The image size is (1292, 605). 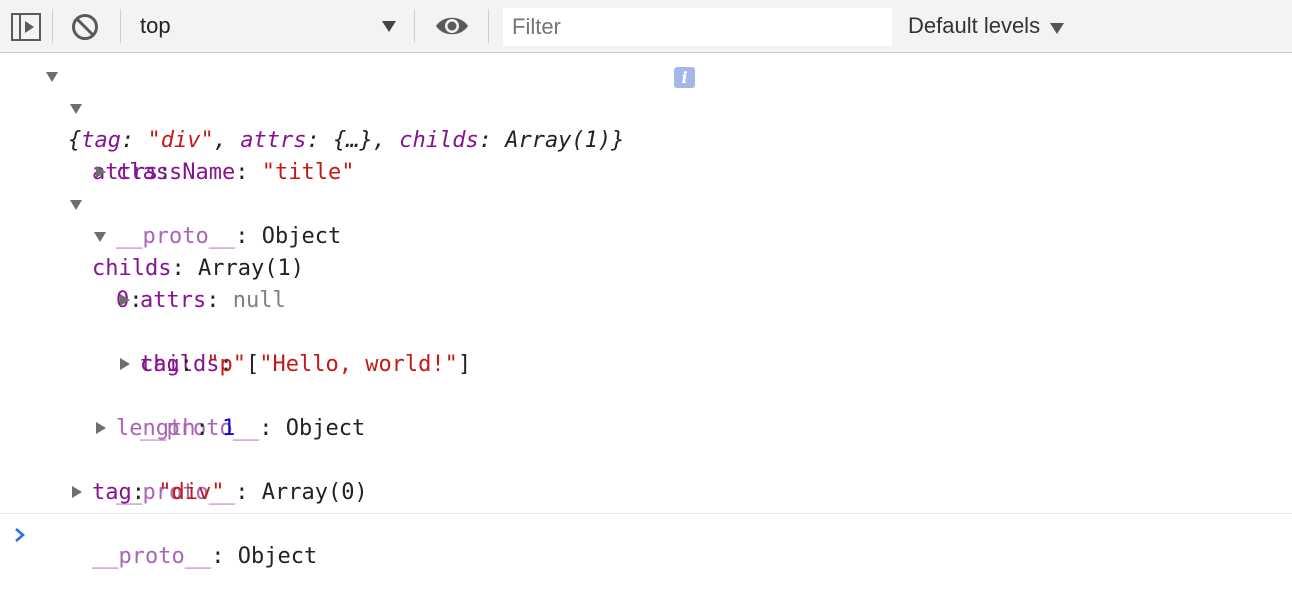 What do you see at coordinates (155, 26) in the screenshot?
I see `context-selector: top` at bounding box center [155, 26].